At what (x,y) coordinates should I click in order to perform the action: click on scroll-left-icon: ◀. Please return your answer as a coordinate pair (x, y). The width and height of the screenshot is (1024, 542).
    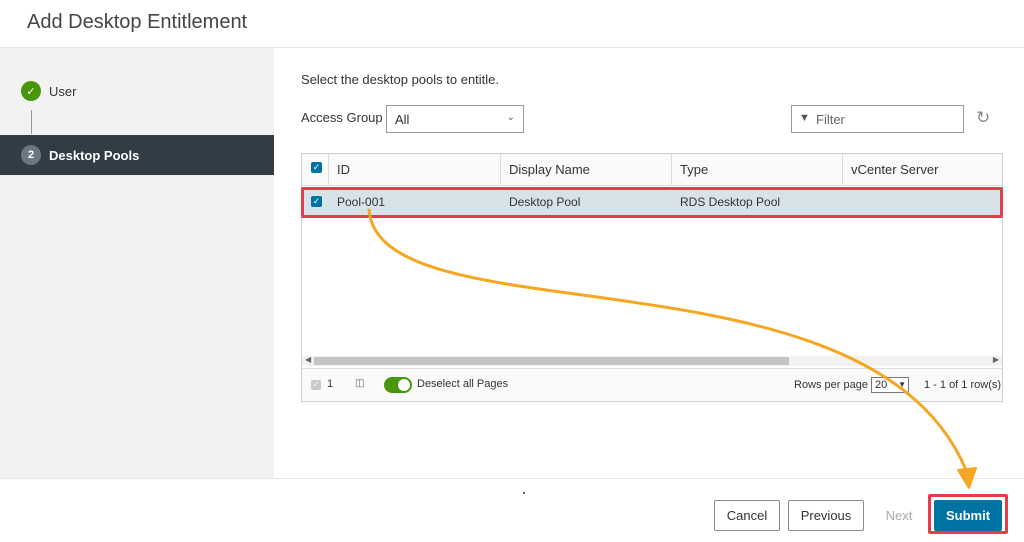
    Looking at the image, I should click on (308, 359).